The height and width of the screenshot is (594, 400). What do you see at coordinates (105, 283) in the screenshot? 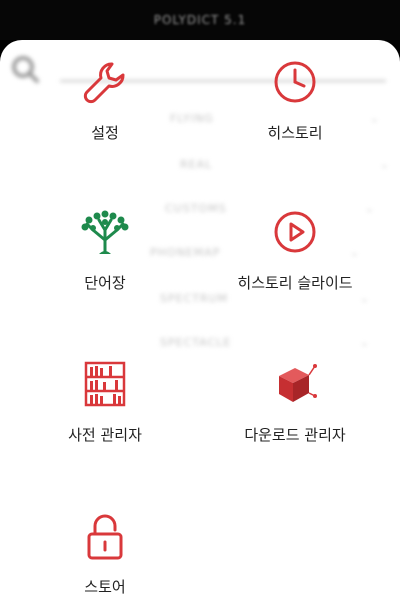
I see `menu-item-label: 단어장` at bounding box center [105, 283].